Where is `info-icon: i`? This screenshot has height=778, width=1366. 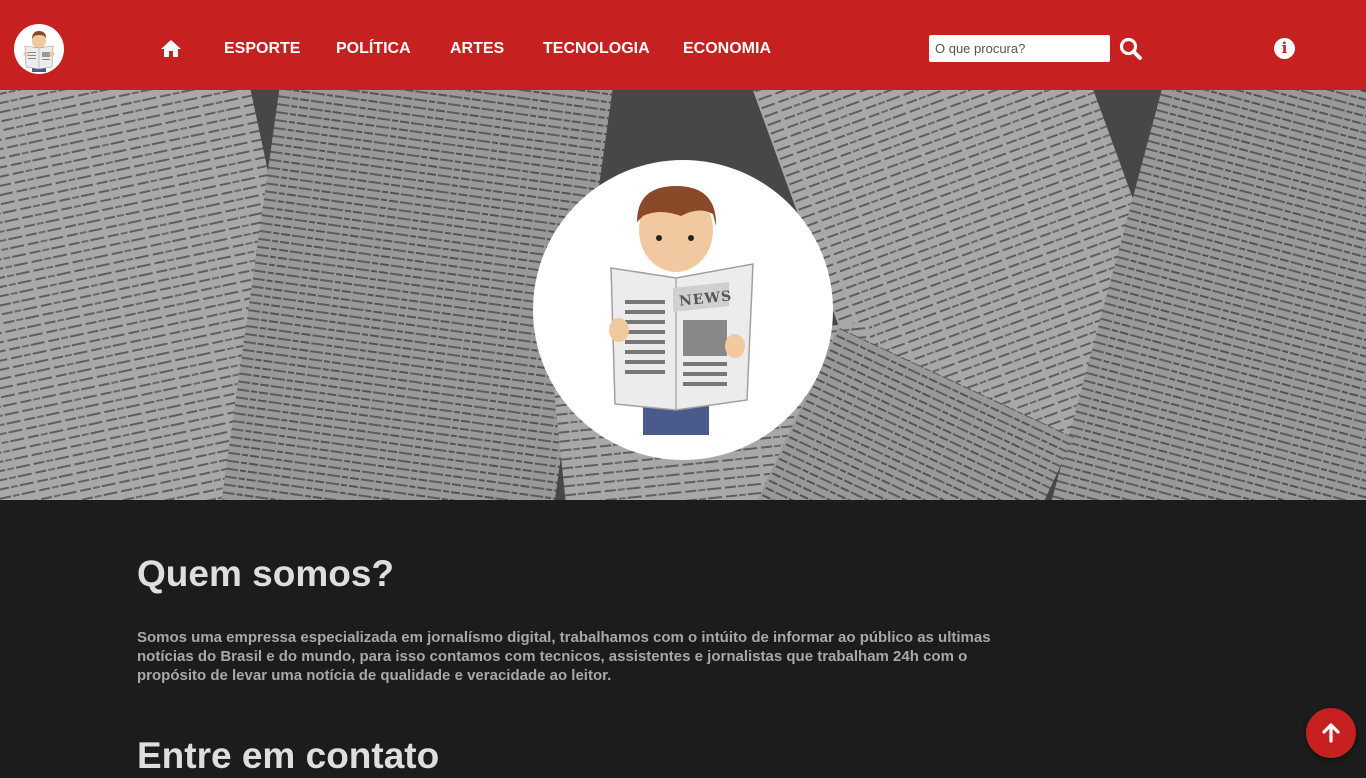
info-icon: i is located at coordinates (1284, 48).